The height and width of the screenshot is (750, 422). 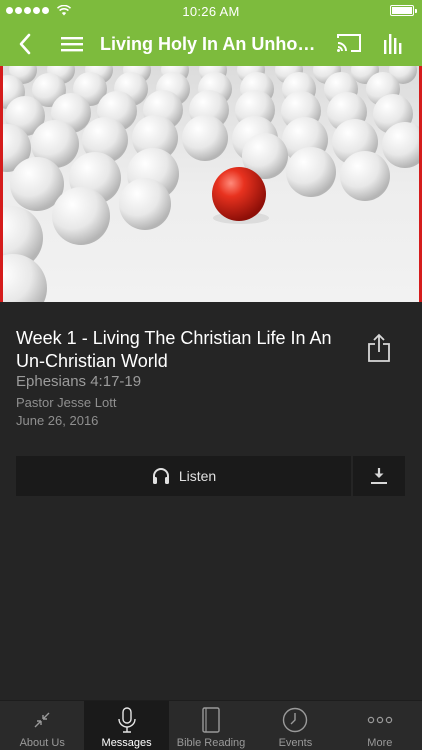 What do you see at coordinates (211, 720) in the screenshot?
I see `book-icon` at bounding box center [211, 720].